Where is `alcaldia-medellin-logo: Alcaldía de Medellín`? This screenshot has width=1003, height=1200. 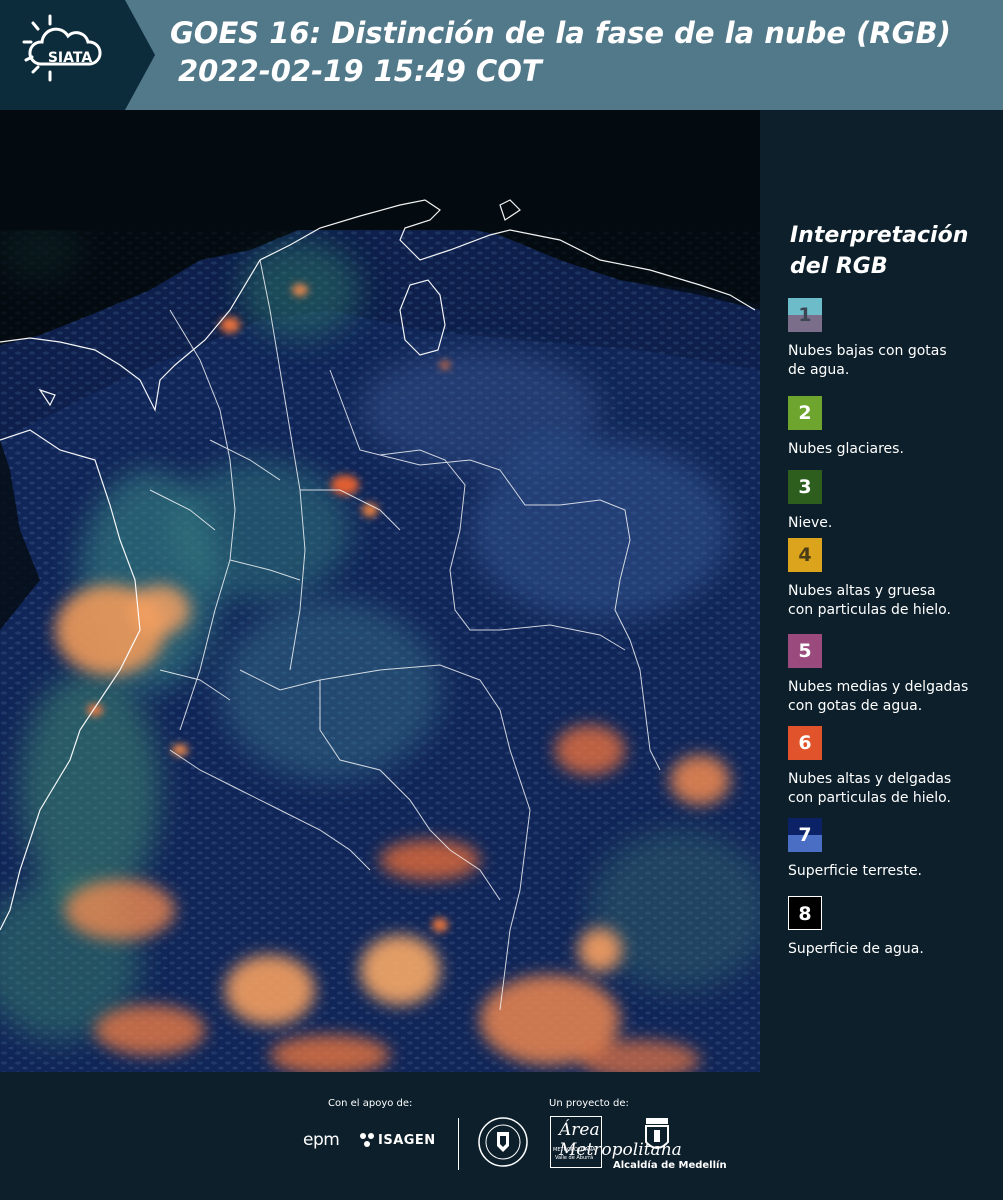
alcaldia-medellin-logo: Alcaldía de Medellín is located at coordinates (670, 1165).